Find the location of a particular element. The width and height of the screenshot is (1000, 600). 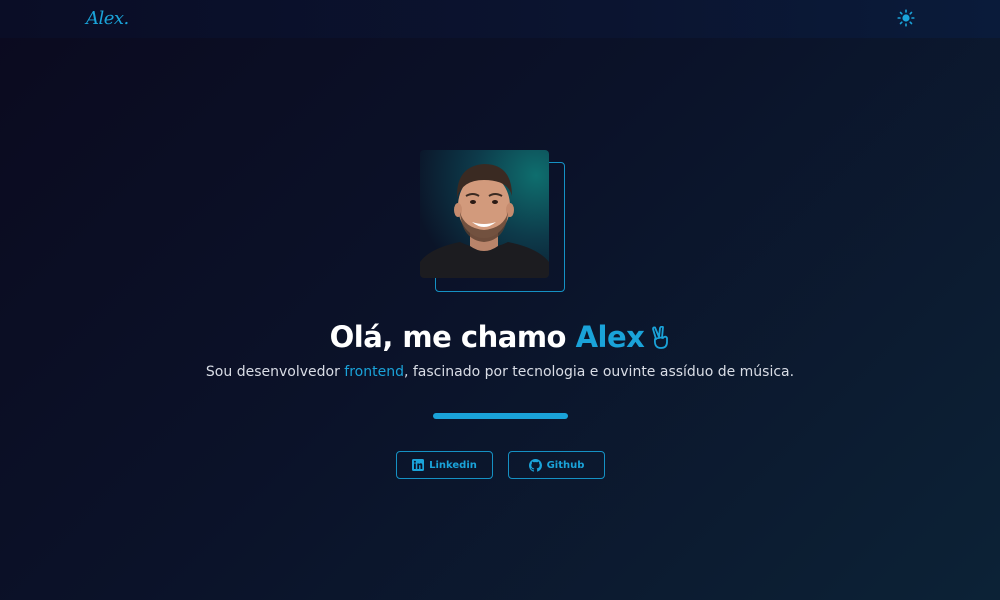

sun-icon is located at coordinates (906, 18).